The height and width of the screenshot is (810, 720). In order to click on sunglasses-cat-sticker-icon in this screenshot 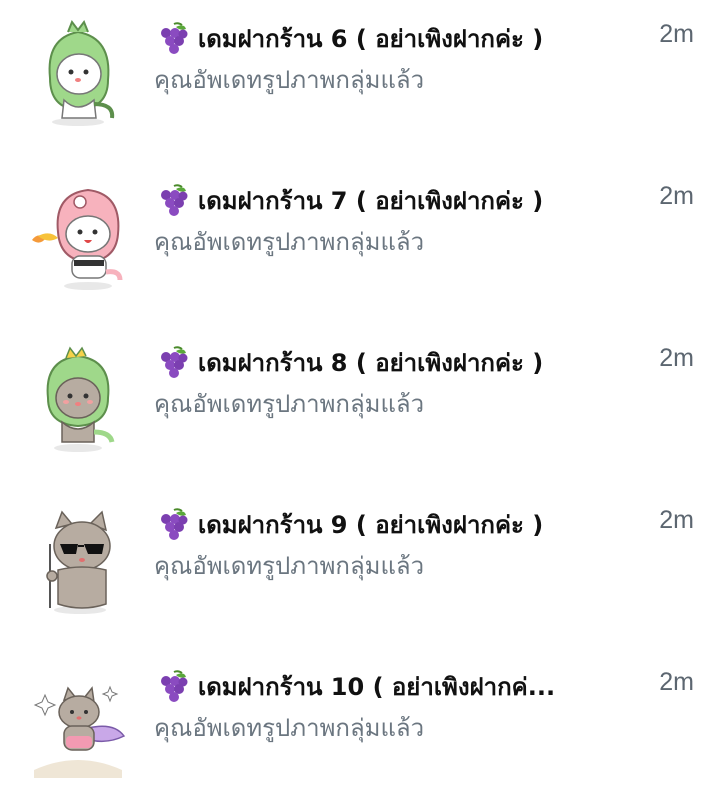, I will do `click(78, 560)`.